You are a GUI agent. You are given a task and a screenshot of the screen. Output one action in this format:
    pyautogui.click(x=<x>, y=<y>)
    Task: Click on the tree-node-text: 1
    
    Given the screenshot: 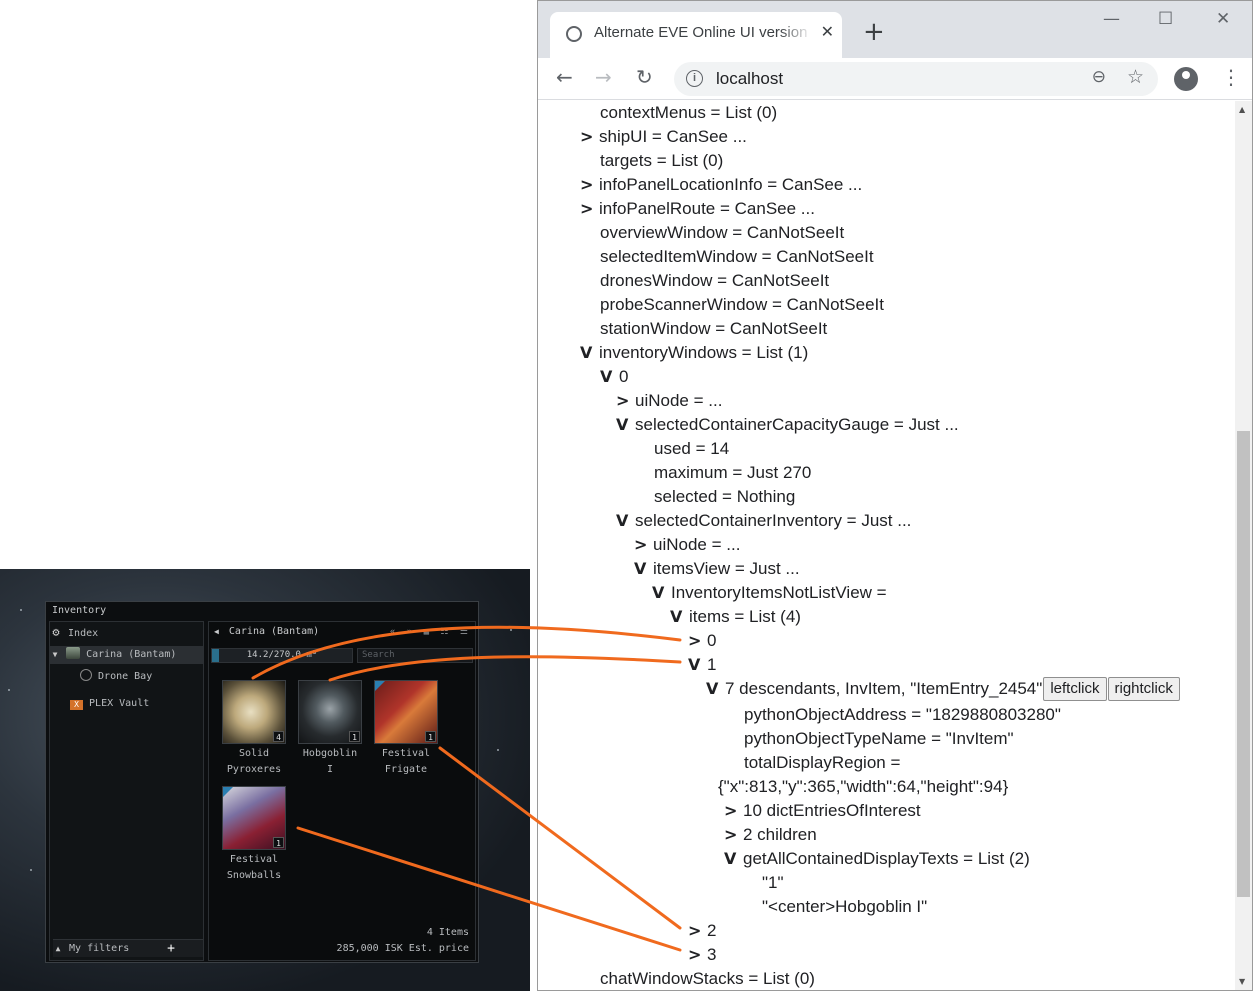 What is the action you would take?
    pyautogui.click(x=712, y=664)
    